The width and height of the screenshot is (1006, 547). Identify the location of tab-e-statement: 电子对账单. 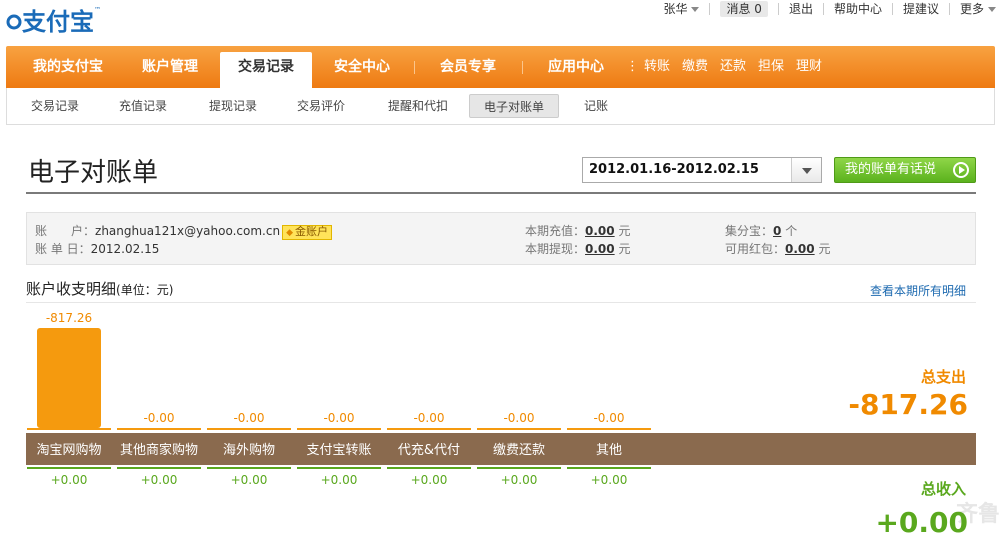
(514, 106).